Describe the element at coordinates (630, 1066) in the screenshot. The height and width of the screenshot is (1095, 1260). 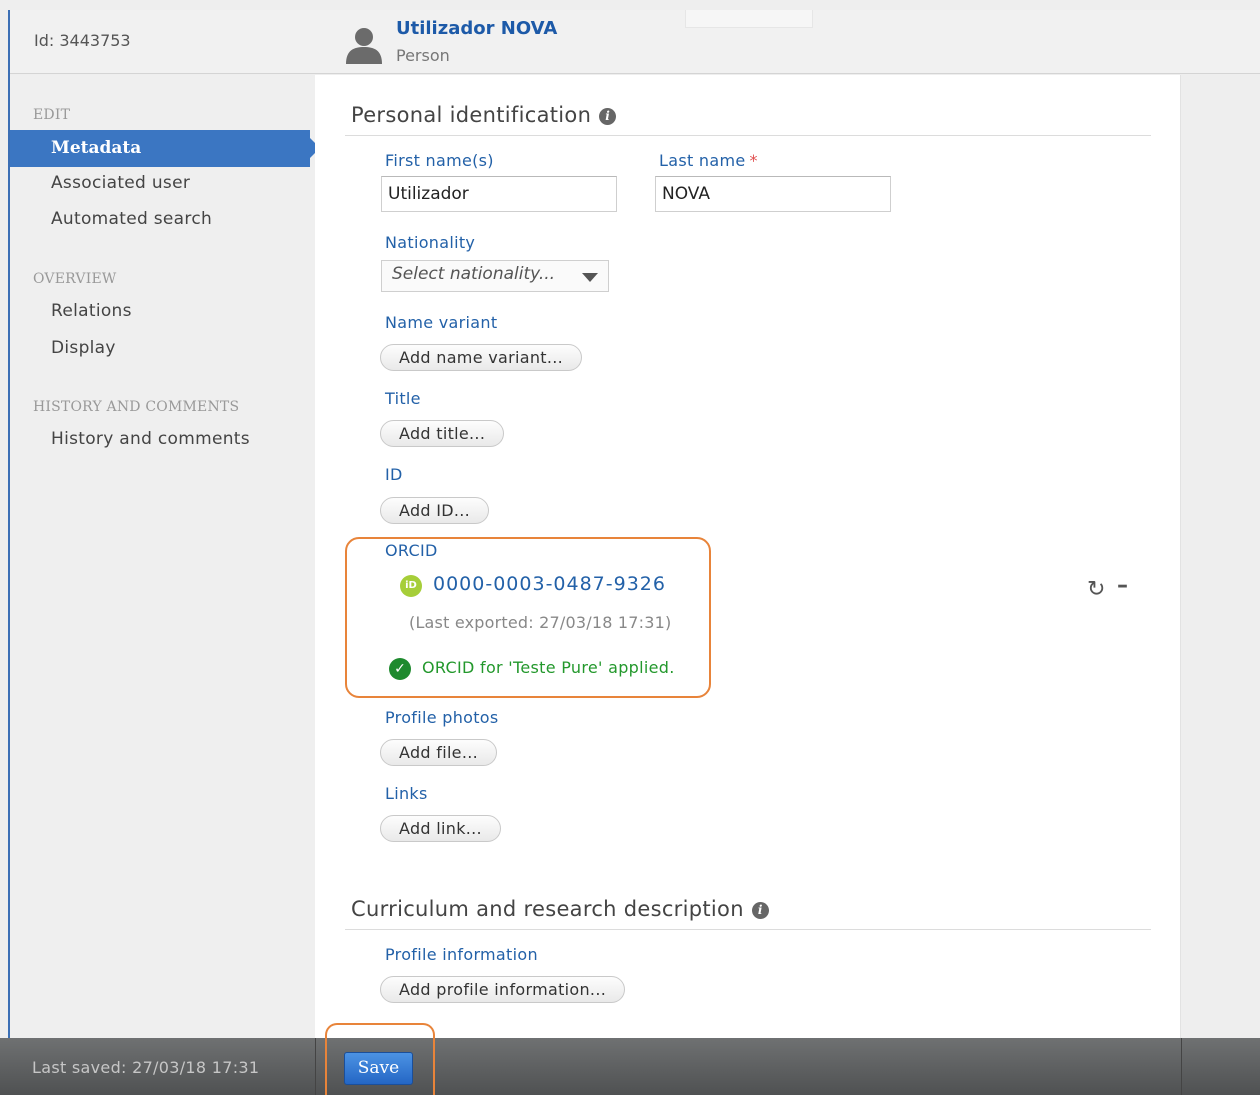
I see `footer-bar: Last saved: 27/03/18 17:31 Save` at that location.